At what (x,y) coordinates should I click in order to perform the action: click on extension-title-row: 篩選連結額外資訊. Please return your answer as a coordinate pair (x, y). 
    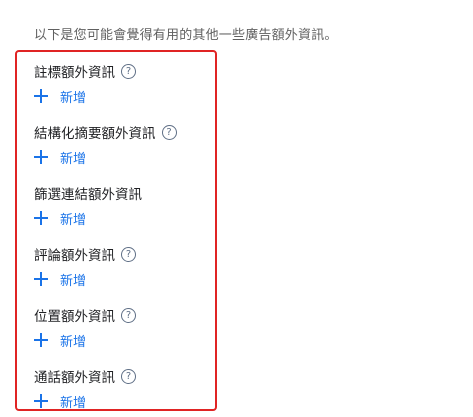
    Looking at the image, I should click on (123, 193).